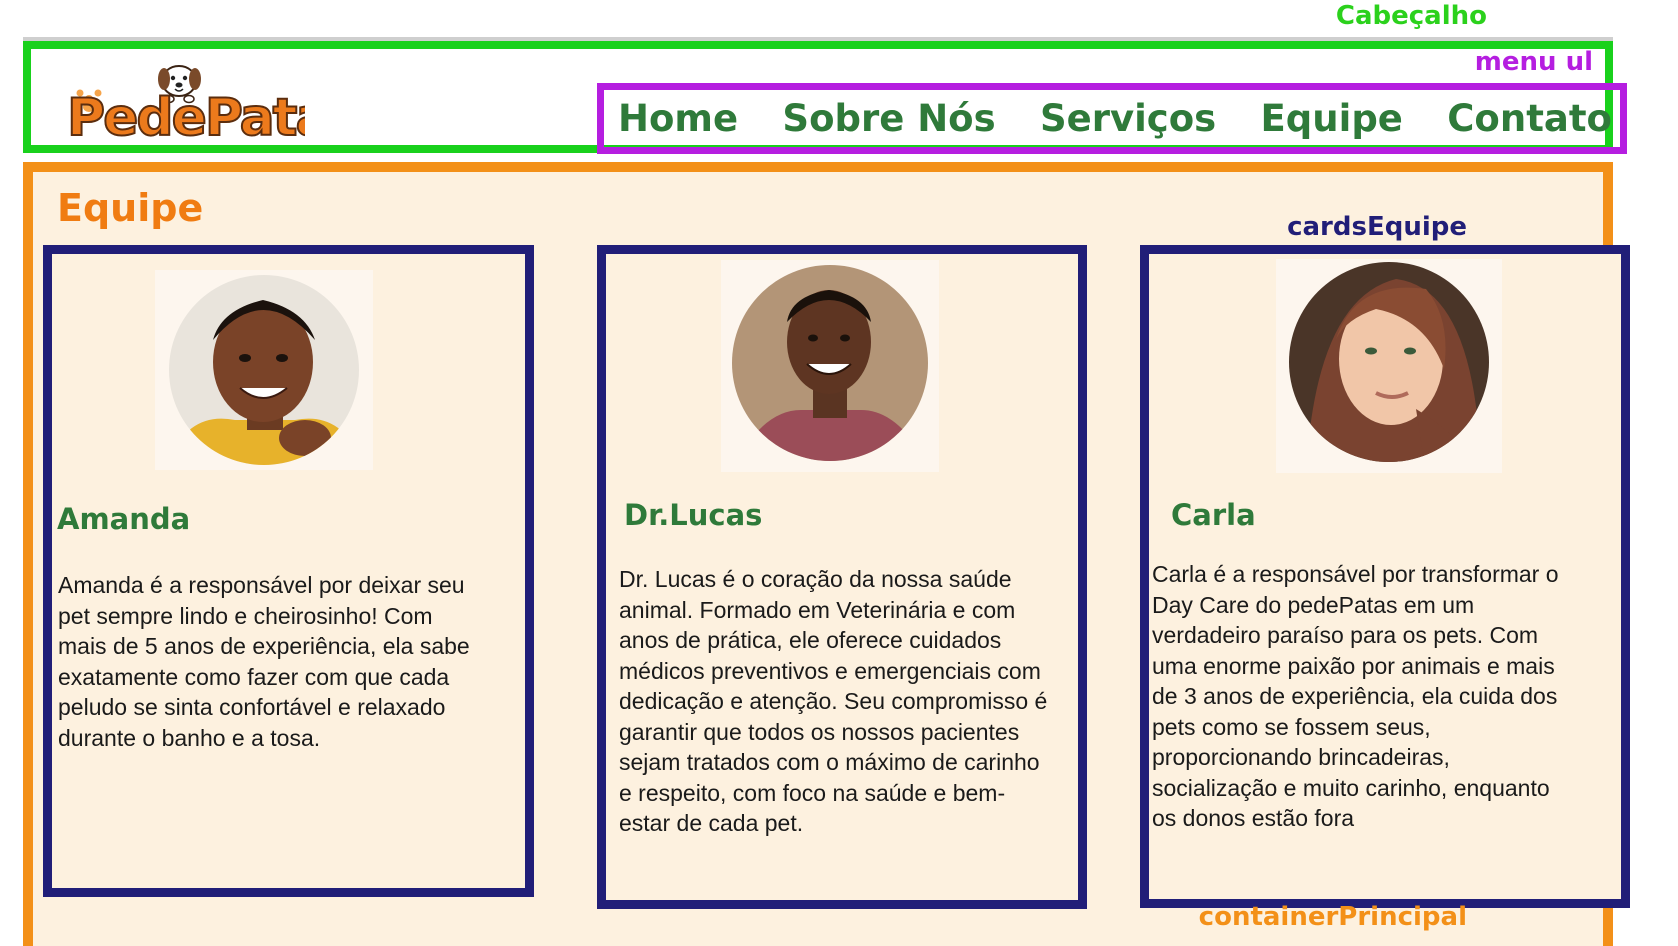  What do you see at coordinates (888, 118) in the screenshot?
I see `nav-sobre-nos: Sobre Nós` at bounding box center [888, 118].